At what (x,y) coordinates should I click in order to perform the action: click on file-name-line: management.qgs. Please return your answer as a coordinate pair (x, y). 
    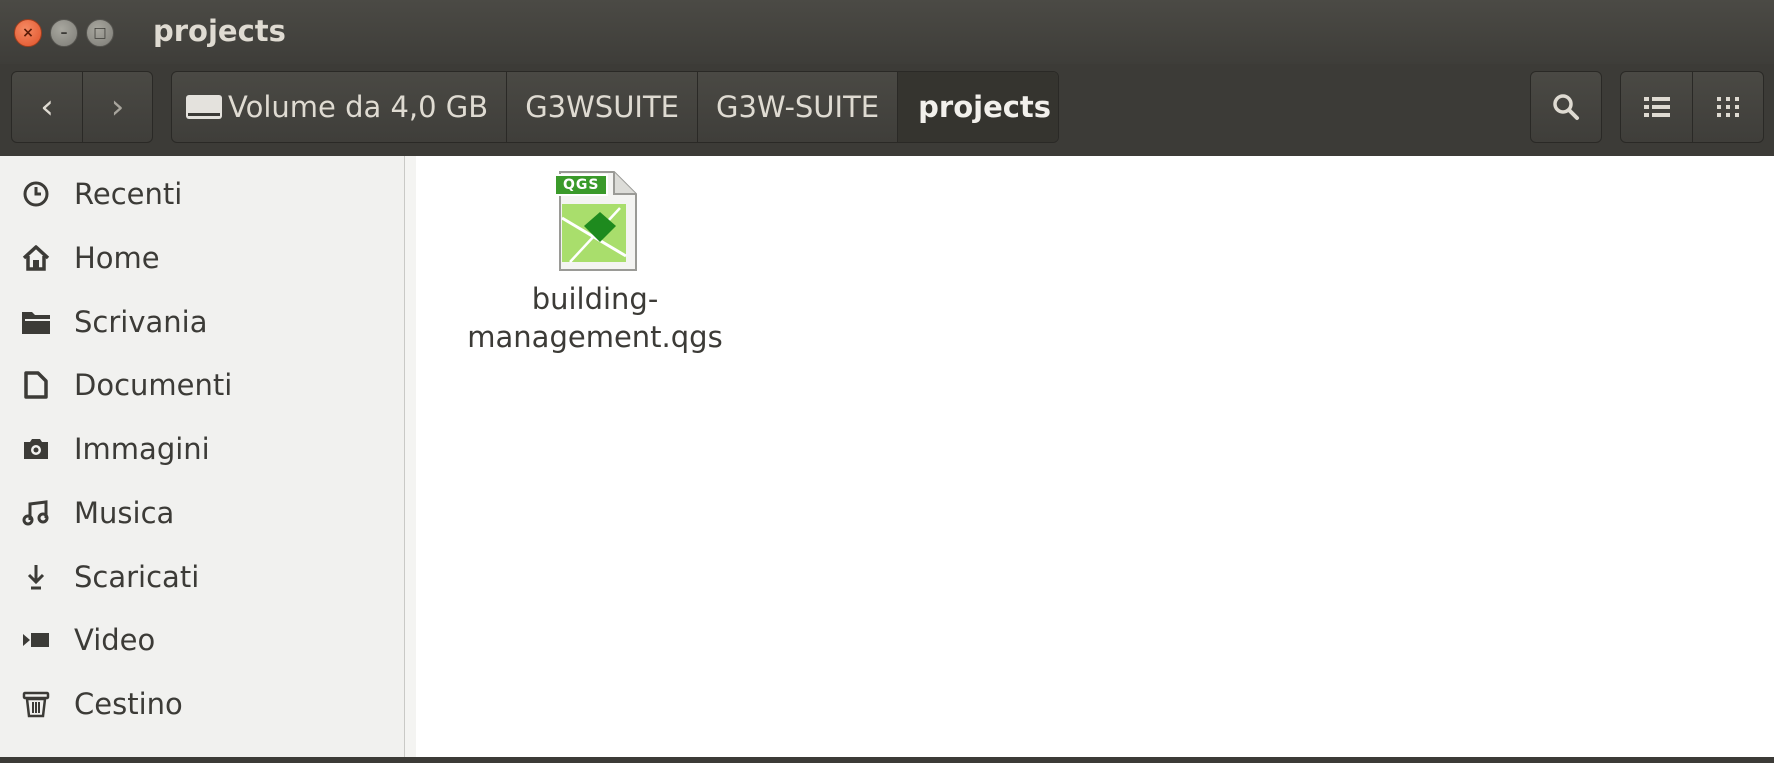
    Looking at the image, I should click on (595, 337).